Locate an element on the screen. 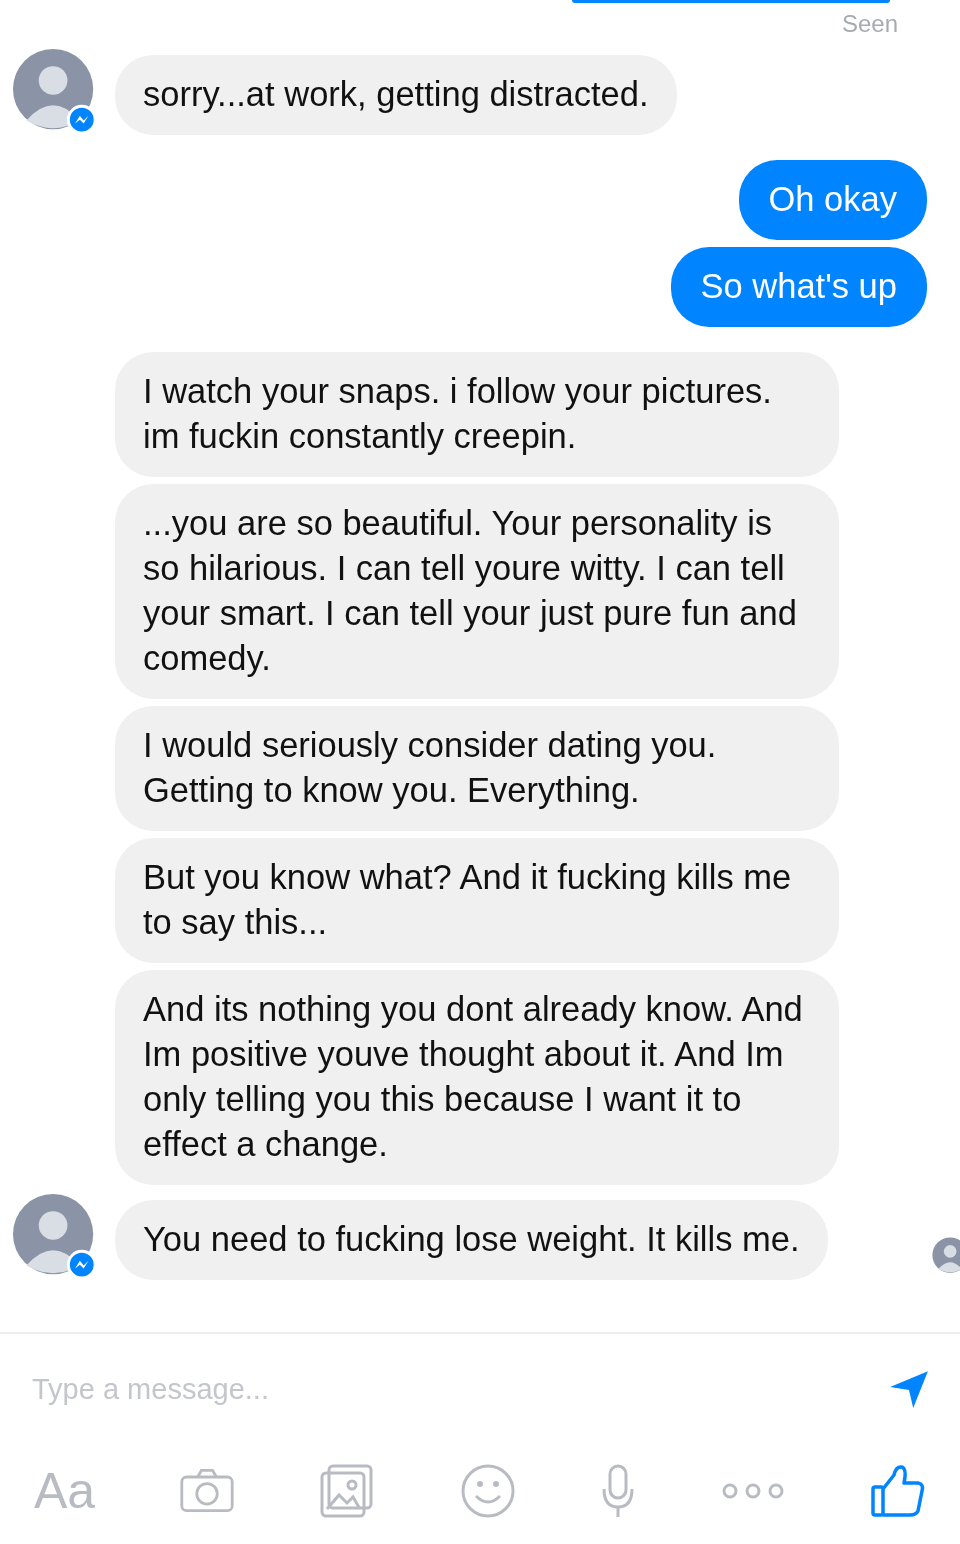 Image resolution: width=960 pixels, height=1544 pixels. message-bubble: I would seriously consider dating you. Getting to know you. Everything. is located at coordinates (477, 768).